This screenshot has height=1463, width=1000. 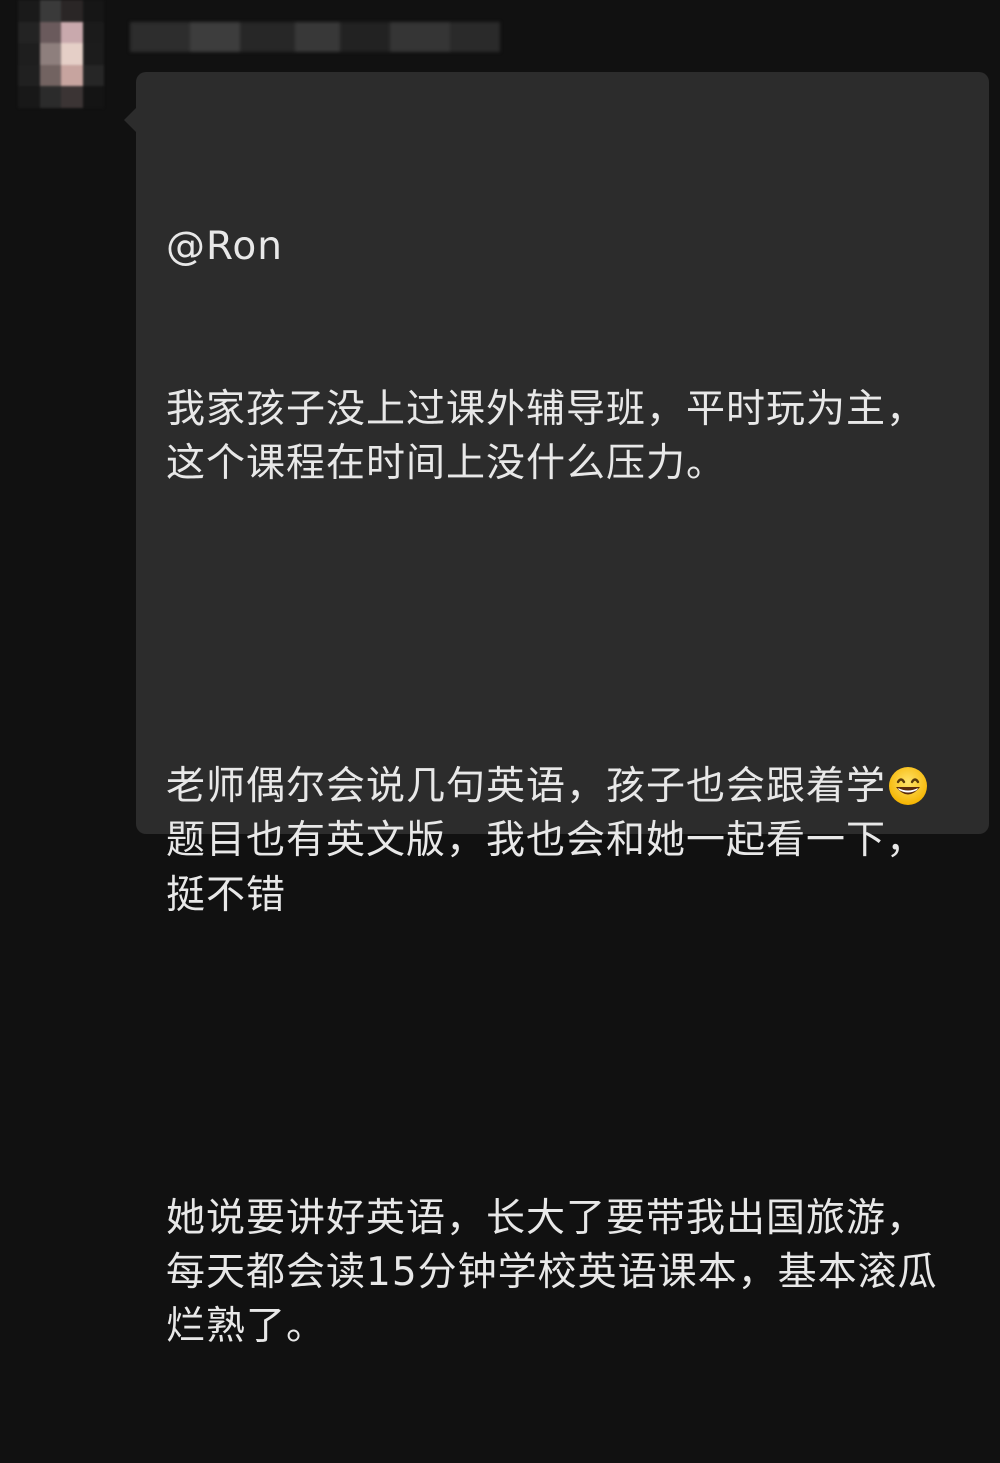 What do you see at coordinates (61, 54) in the screenshot?
I see `sender-avatar` at bounding box center [61, 54].